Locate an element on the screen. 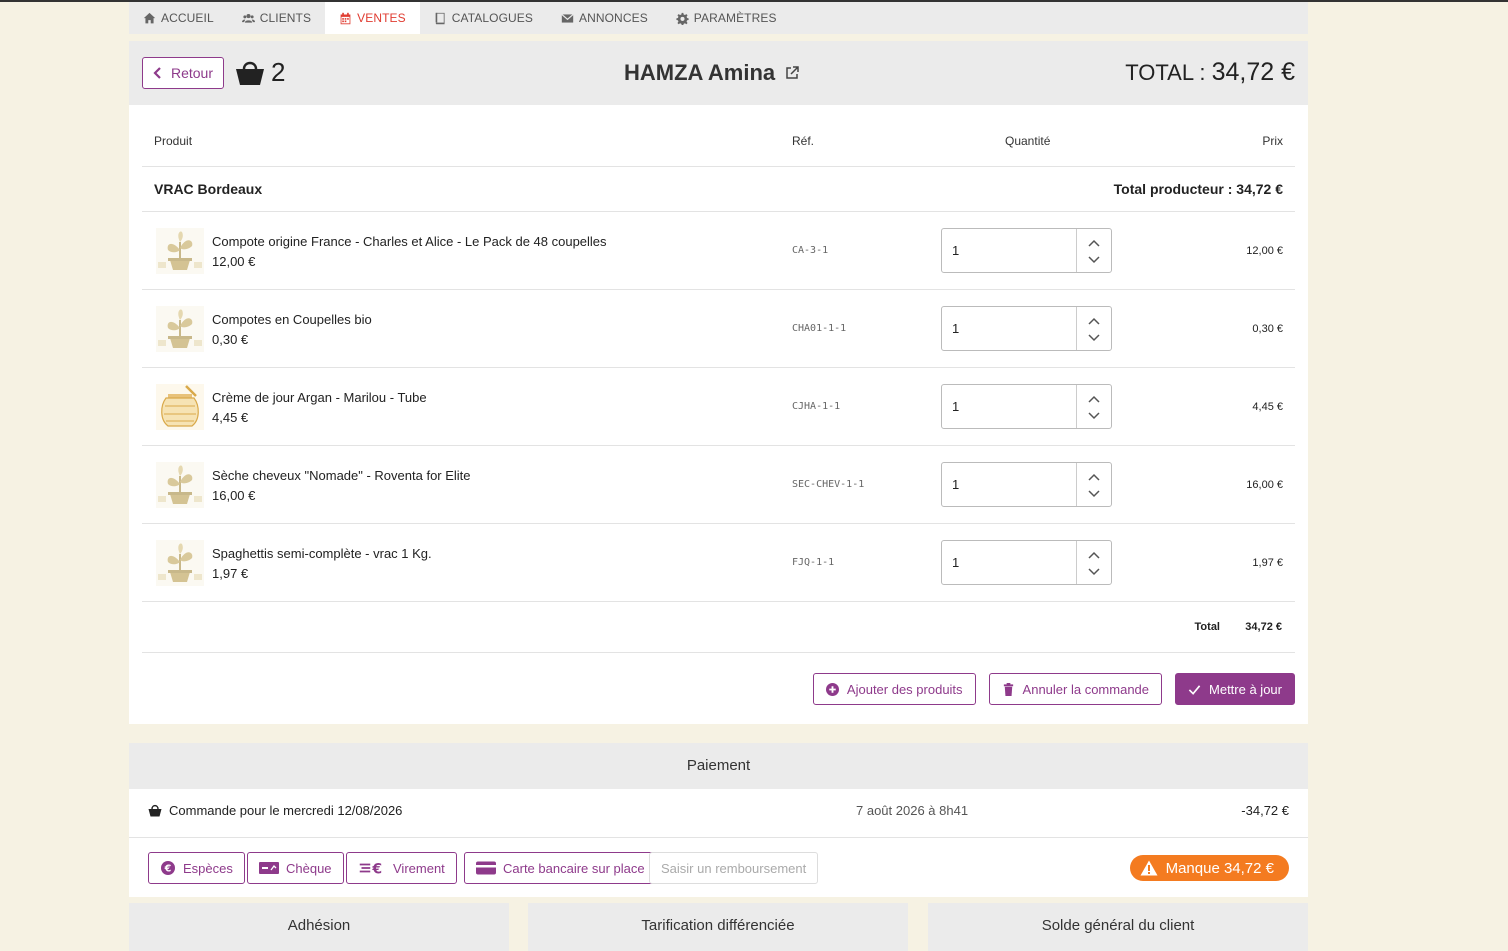  back-button: Retour is located at coordinates (183, 73).